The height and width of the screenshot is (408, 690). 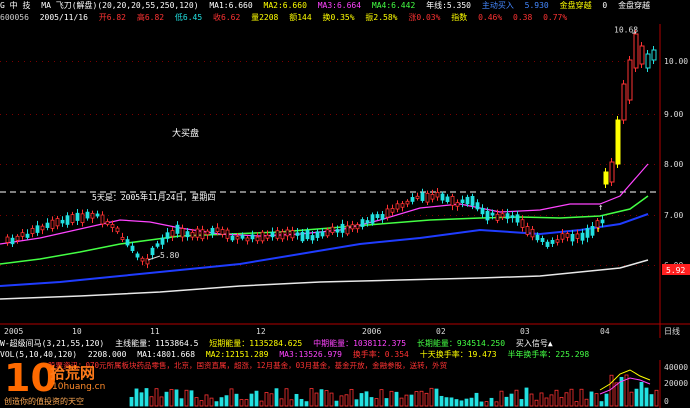 I want to click on stock-name: G 中 技, so click(x=15, y=5).